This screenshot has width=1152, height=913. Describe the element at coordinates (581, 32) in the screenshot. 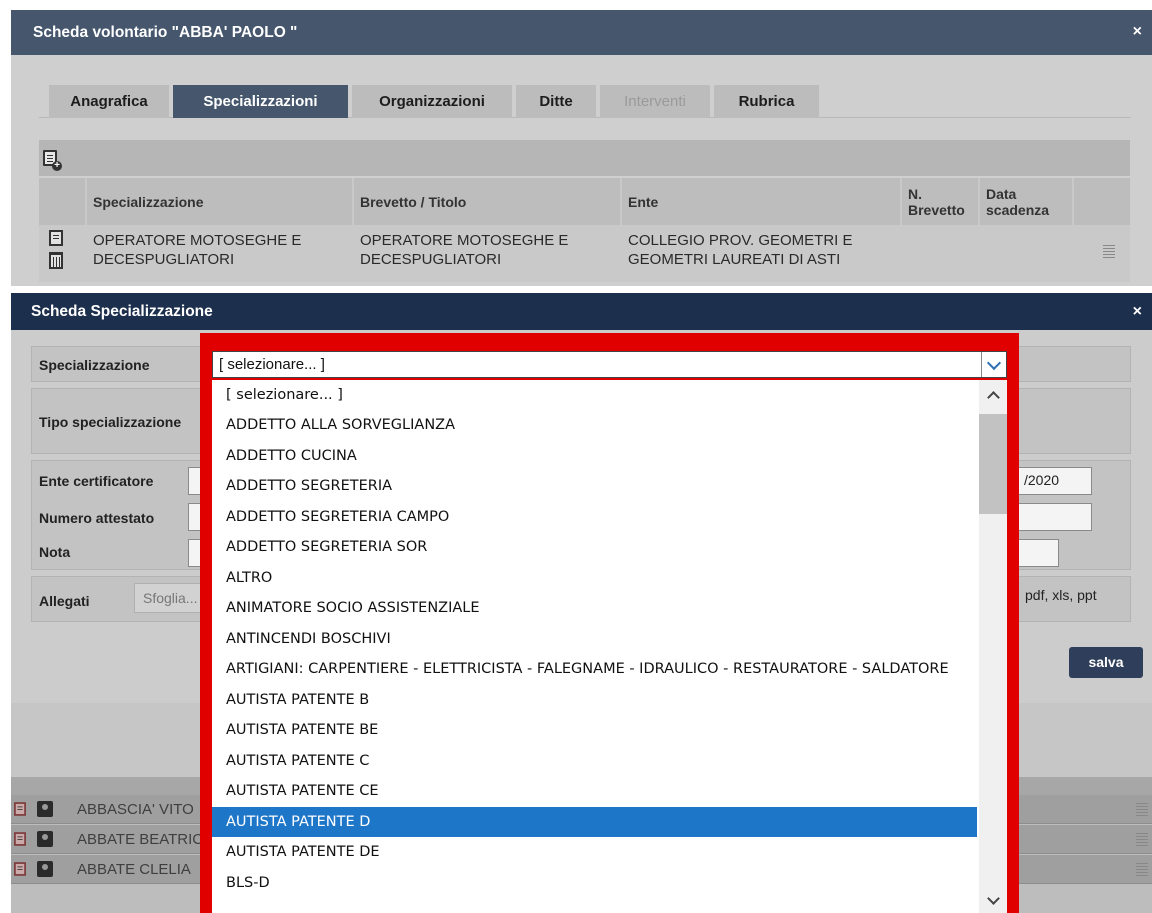

I see `volunteer-dialog-titlebar: Scheda volontario "ABBA' PAOLO " ×` at that location.